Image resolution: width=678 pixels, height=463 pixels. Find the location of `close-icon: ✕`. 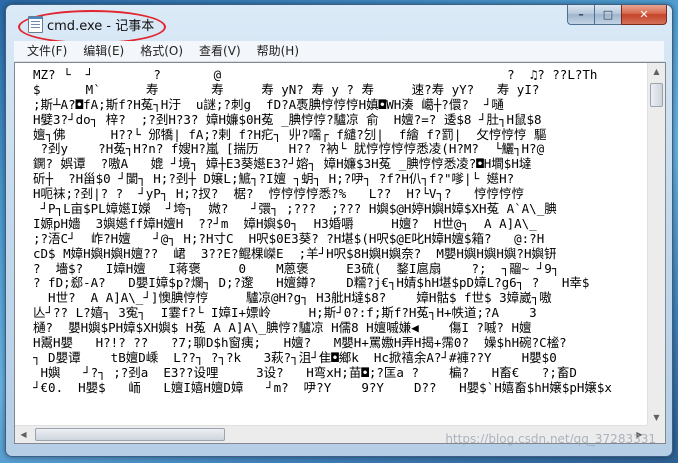

close-icon: ✕ is located at coordinates (644, 14).